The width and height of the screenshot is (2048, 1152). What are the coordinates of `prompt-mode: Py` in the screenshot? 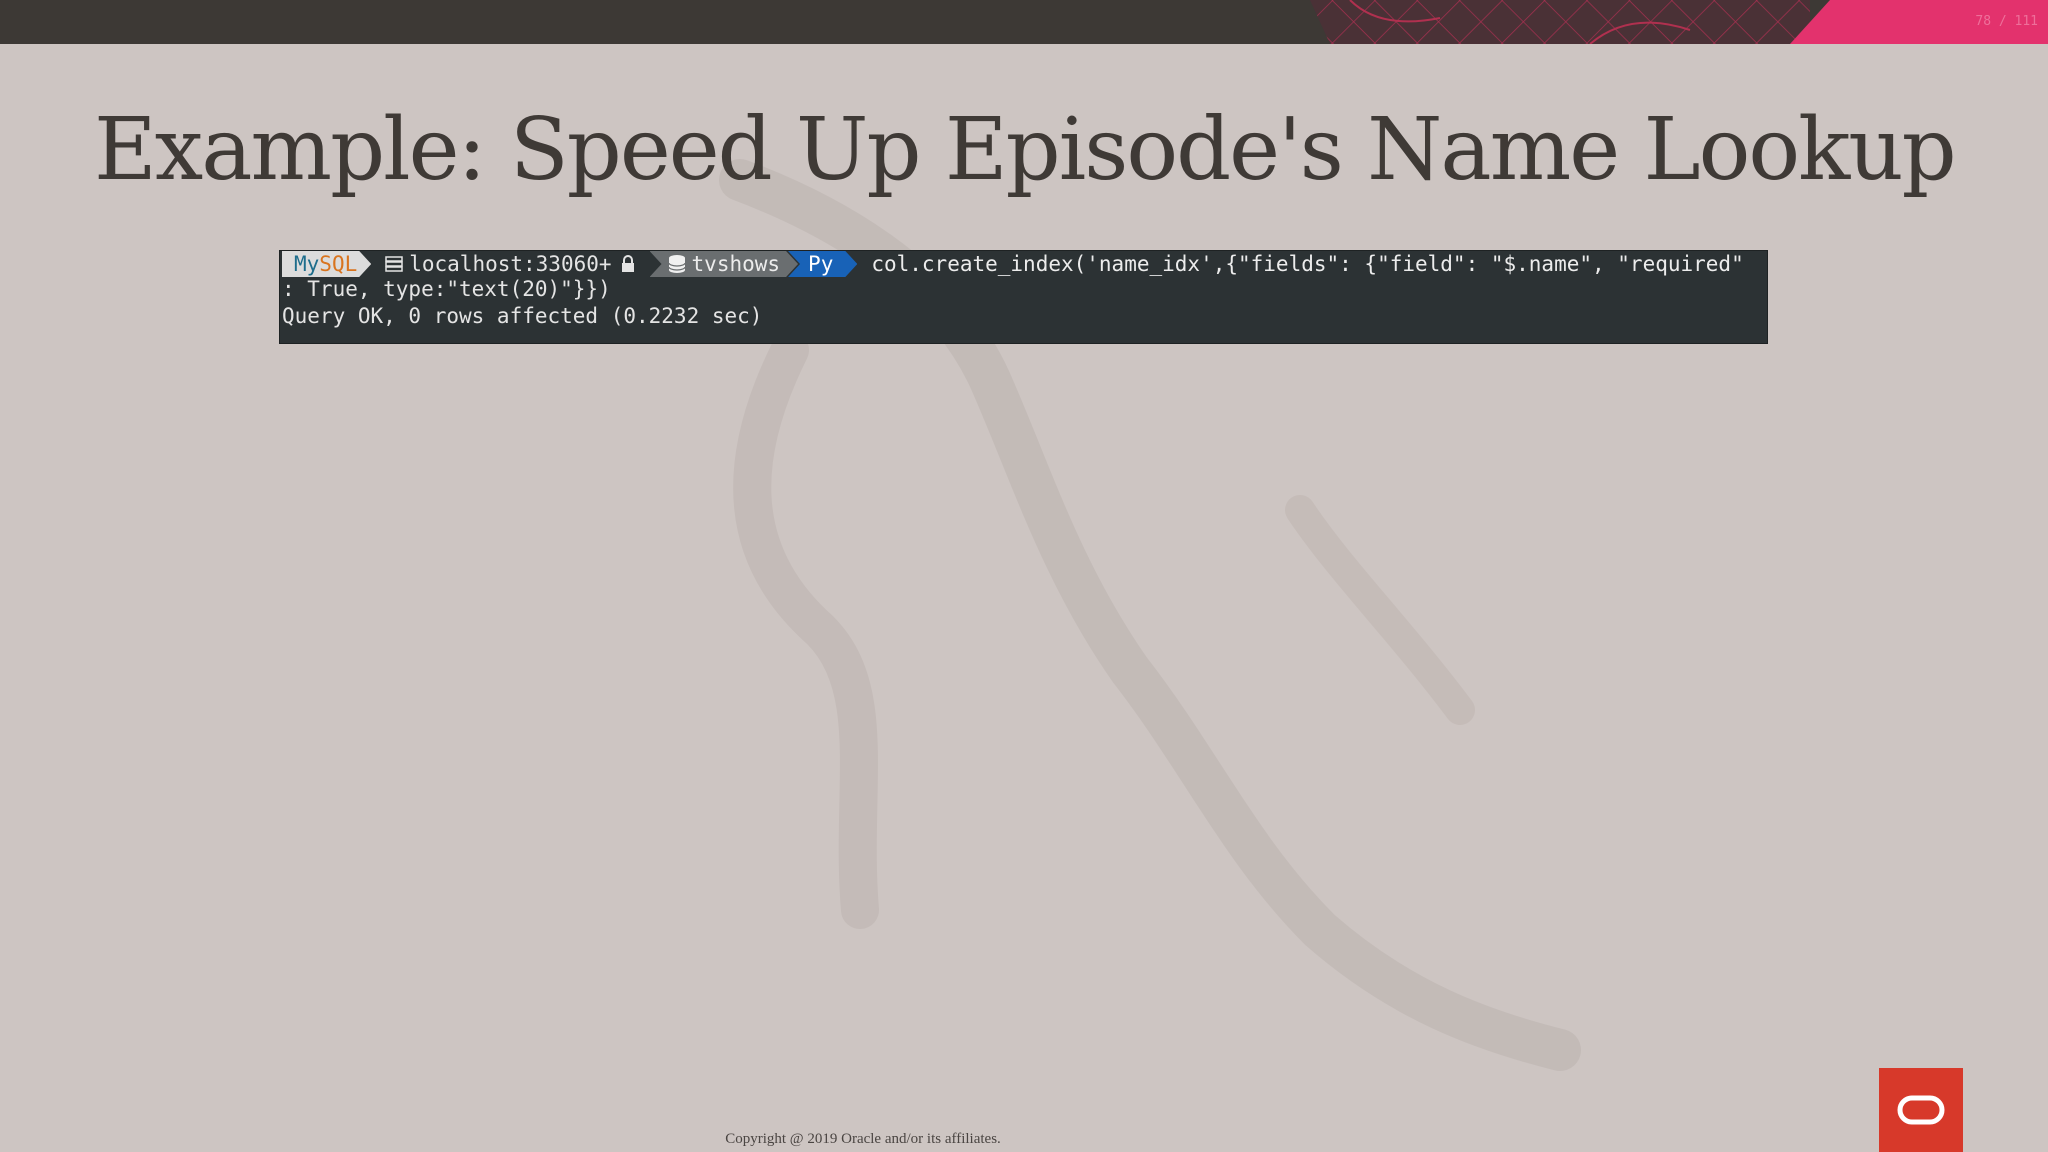 It's located at (821, 264).